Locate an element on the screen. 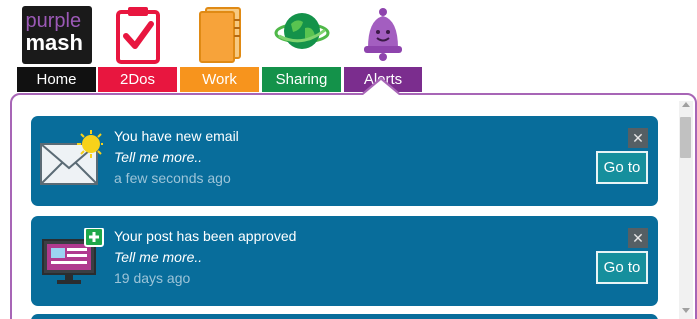 This screenshot has width=697, height=319. purple-mash-logo-wrap: purple mash is located at coordinates (56, 35).